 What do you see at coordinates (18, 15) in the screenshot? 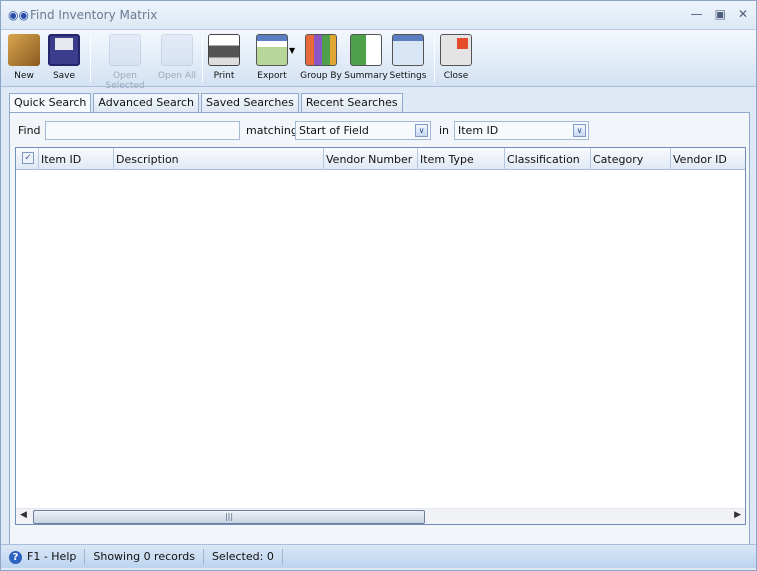
I see `binoculars-icon: ◉◉` at bounding box center [18, 15].